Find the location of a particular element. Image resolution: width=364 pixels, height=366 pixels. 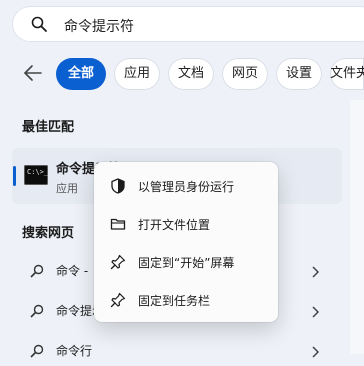

search-box: 命令提示符 is located at coordinates (188, 24).